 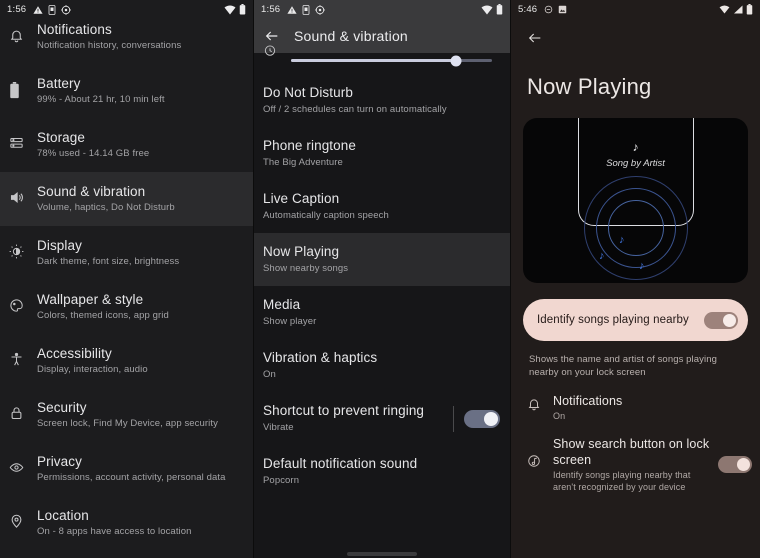 I want to click on sound-item-subtitle: The Big Adventure, so click(x=303, y=162).